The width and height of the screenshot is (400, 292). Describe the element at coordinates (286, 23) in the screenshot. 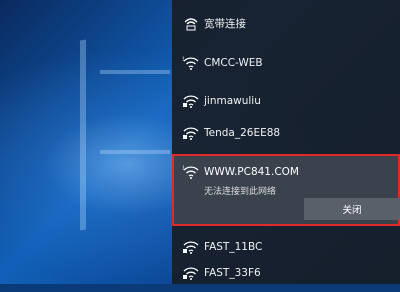

I see `broadband-connection-item: 宽带连接` at that location.